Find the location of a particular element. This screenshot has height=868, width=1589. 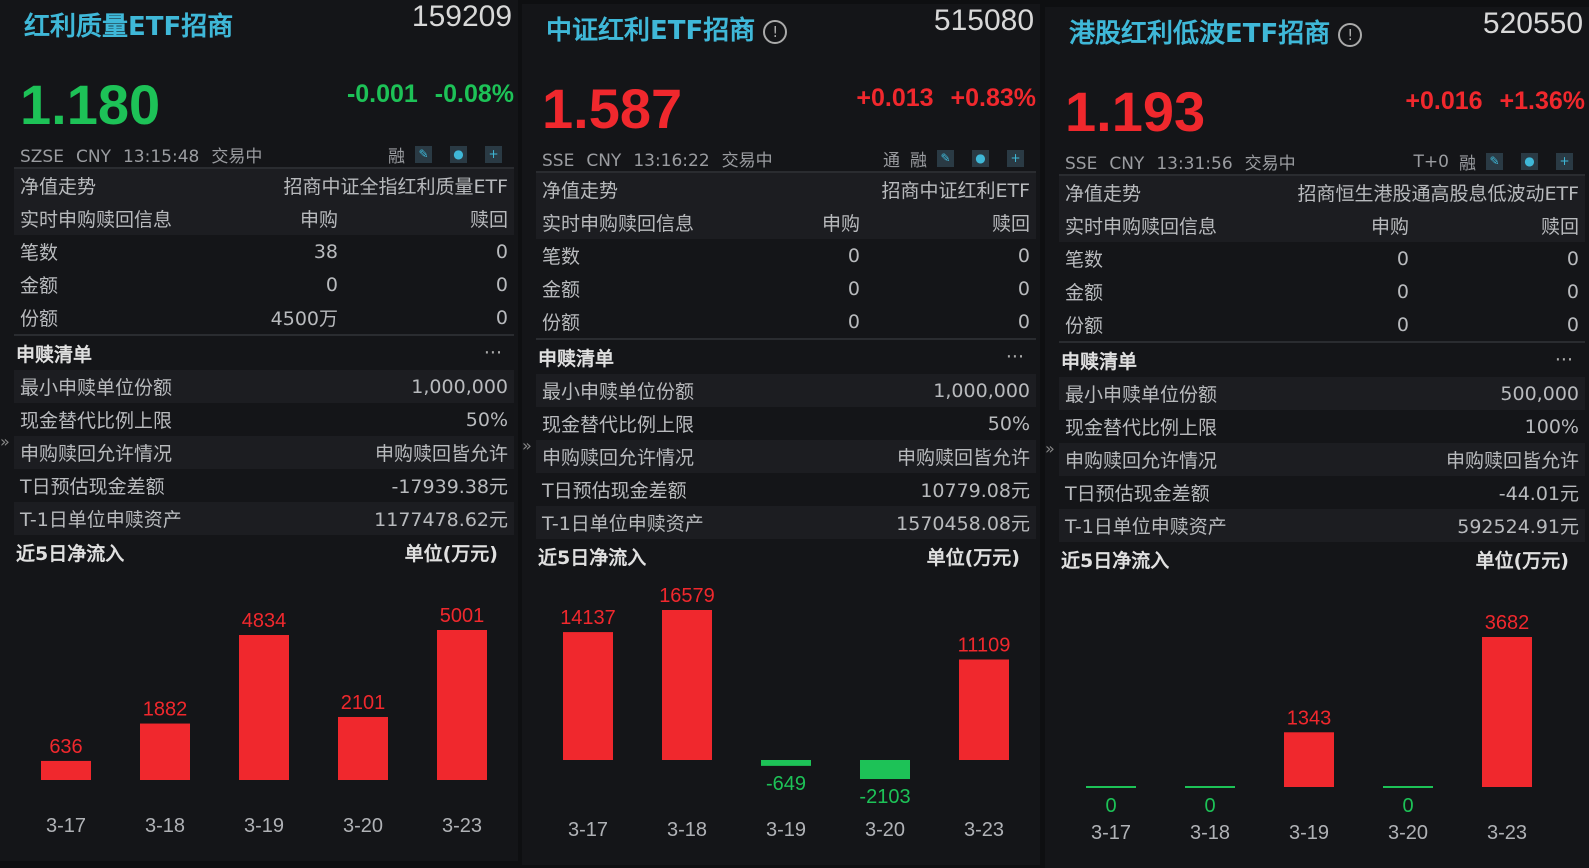

list-item: T日预估现金差额 -17939.38元 is located at coordinates (264, 487).